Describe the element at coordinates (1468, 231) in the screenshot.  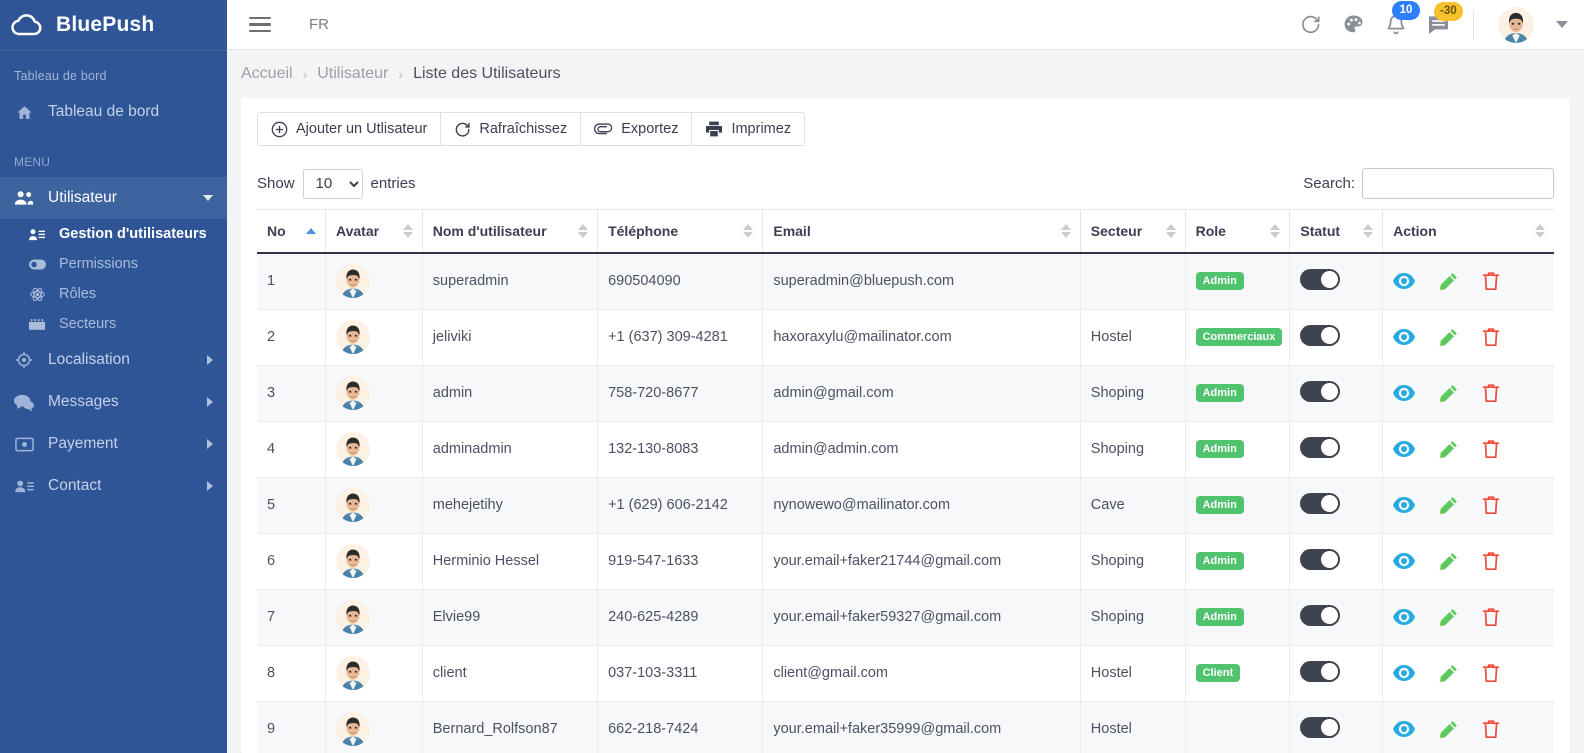
I see `column-header-action: Action` at that location.